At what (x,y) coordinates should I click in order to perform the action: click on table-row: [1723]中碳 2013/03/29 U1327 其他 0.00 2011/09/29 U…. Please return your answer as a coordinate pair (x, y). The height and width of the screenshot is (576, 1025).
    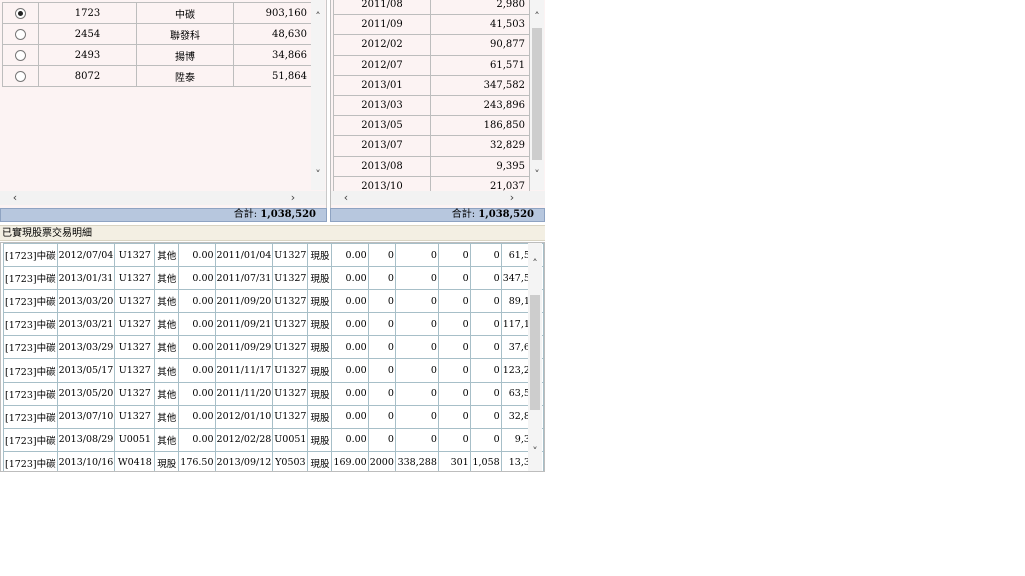
    Looking at the image, I should click on (273, 347).